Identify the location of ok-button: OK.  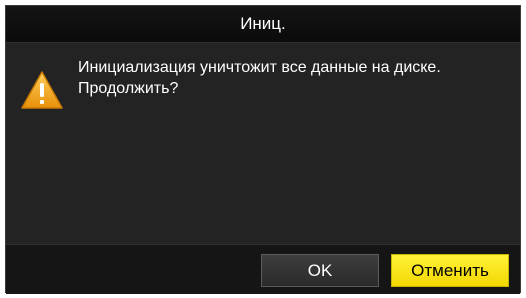
(320, 270).